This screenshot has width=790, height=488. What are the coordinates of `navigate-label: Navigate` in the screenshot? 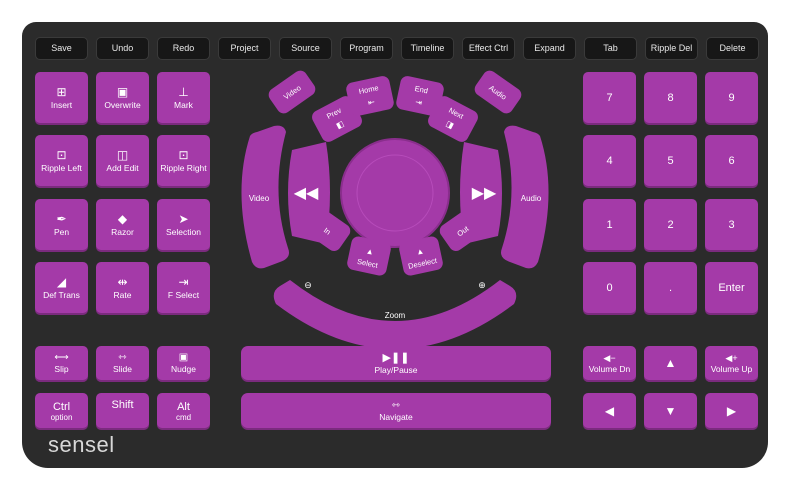 It's located at (396, 416).